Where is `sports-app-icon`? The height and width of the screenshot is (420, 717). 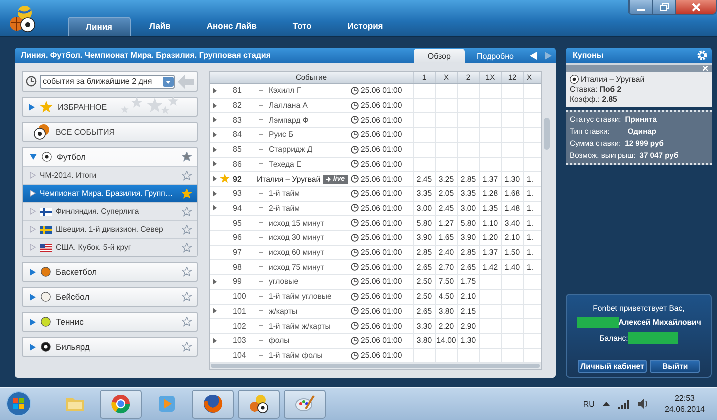 sports-app-icon is located at coordinates (259, 404).